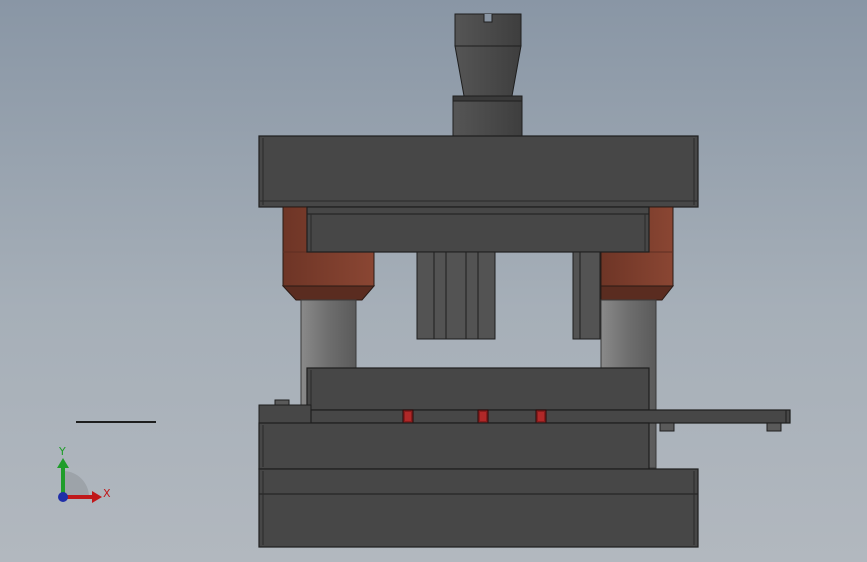  Describe the element at coordinates (107, 493) in the screenshot. I see `x-axis-label: X` at that location.